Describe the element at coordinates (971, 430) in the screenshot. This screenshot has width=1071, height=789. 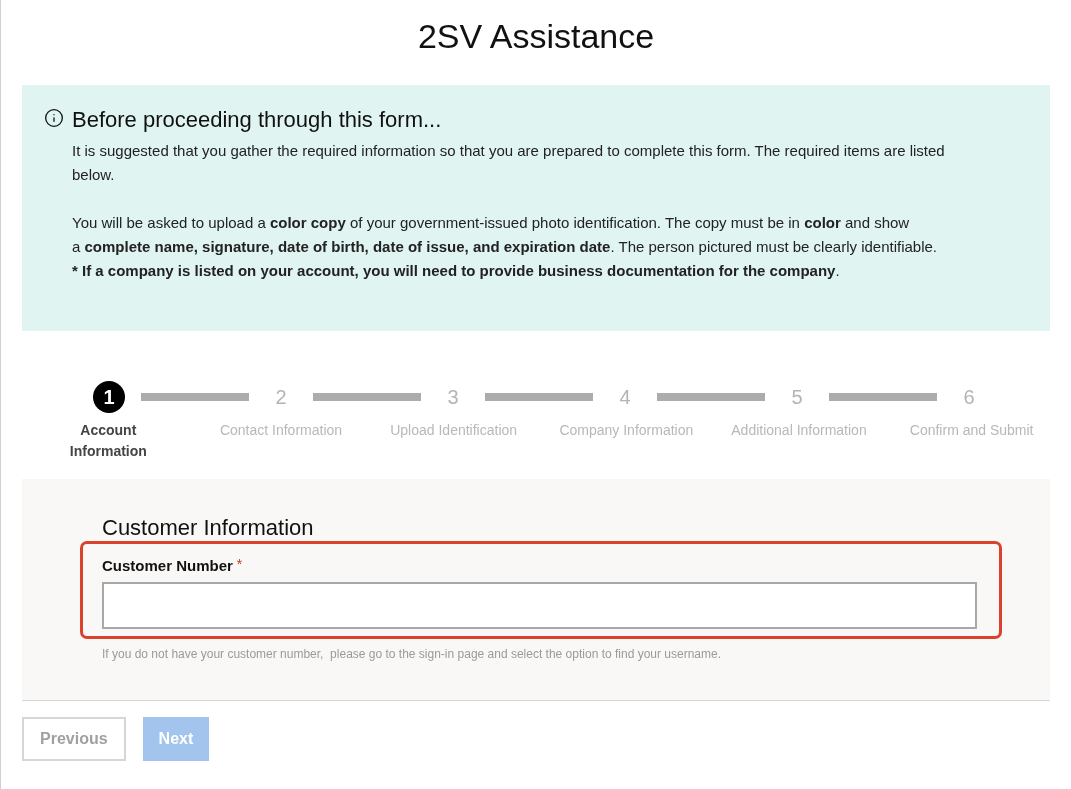
I see `step-label: Confirm and Submit` at that location.